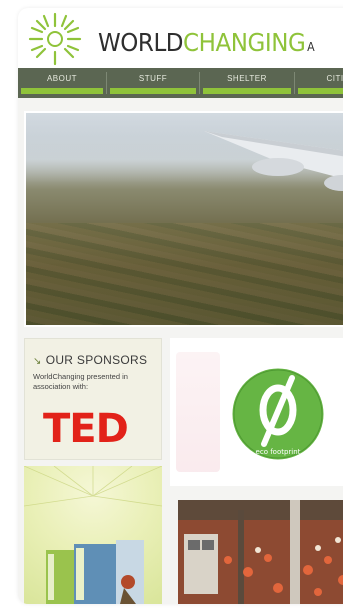  What do you see at coordinates (198, 412) in the screenshot?
I see `faded-image` at bounding box center [198, 412].